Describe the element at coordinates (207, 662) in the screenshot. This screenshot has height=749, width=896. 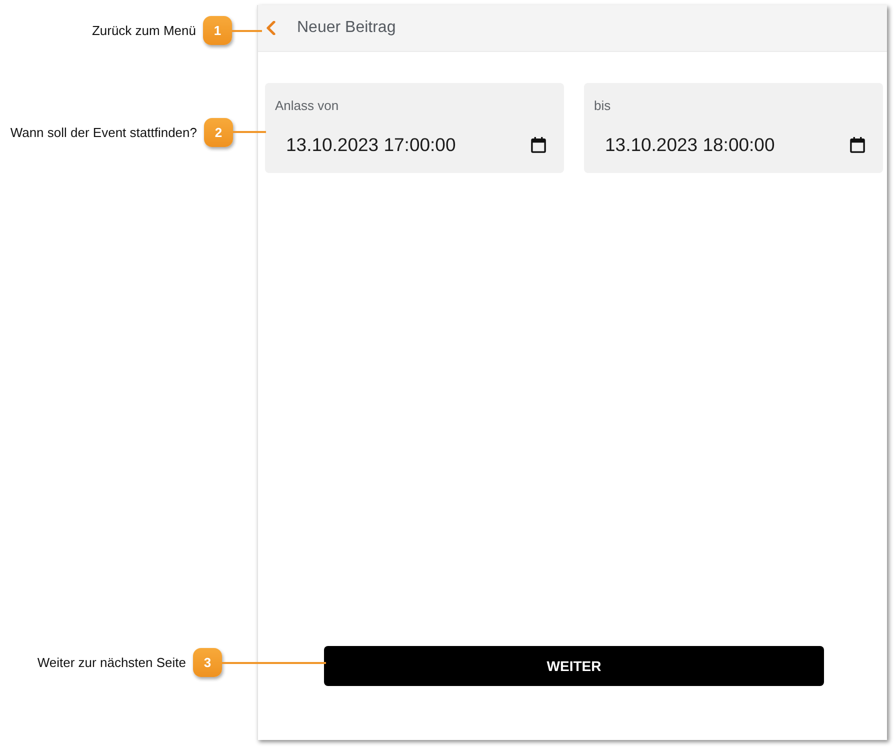
I see `callout-badge: 3` at that location.